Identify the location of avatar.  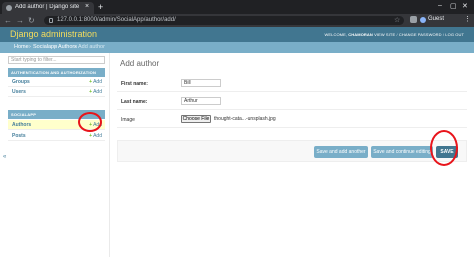
(423, 20).